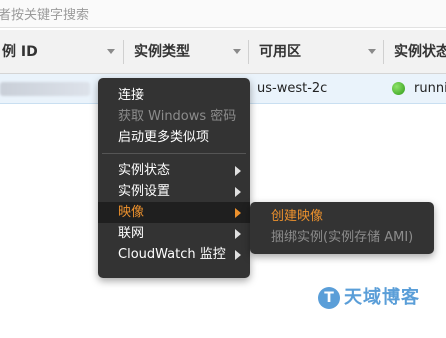 The height and width of the screenshot is (338, 446). Describe the element at coordinates (223, 52) in the screenshot. I see `table-header: 例 ID 实例类型 可用区 实例状态` at that location.